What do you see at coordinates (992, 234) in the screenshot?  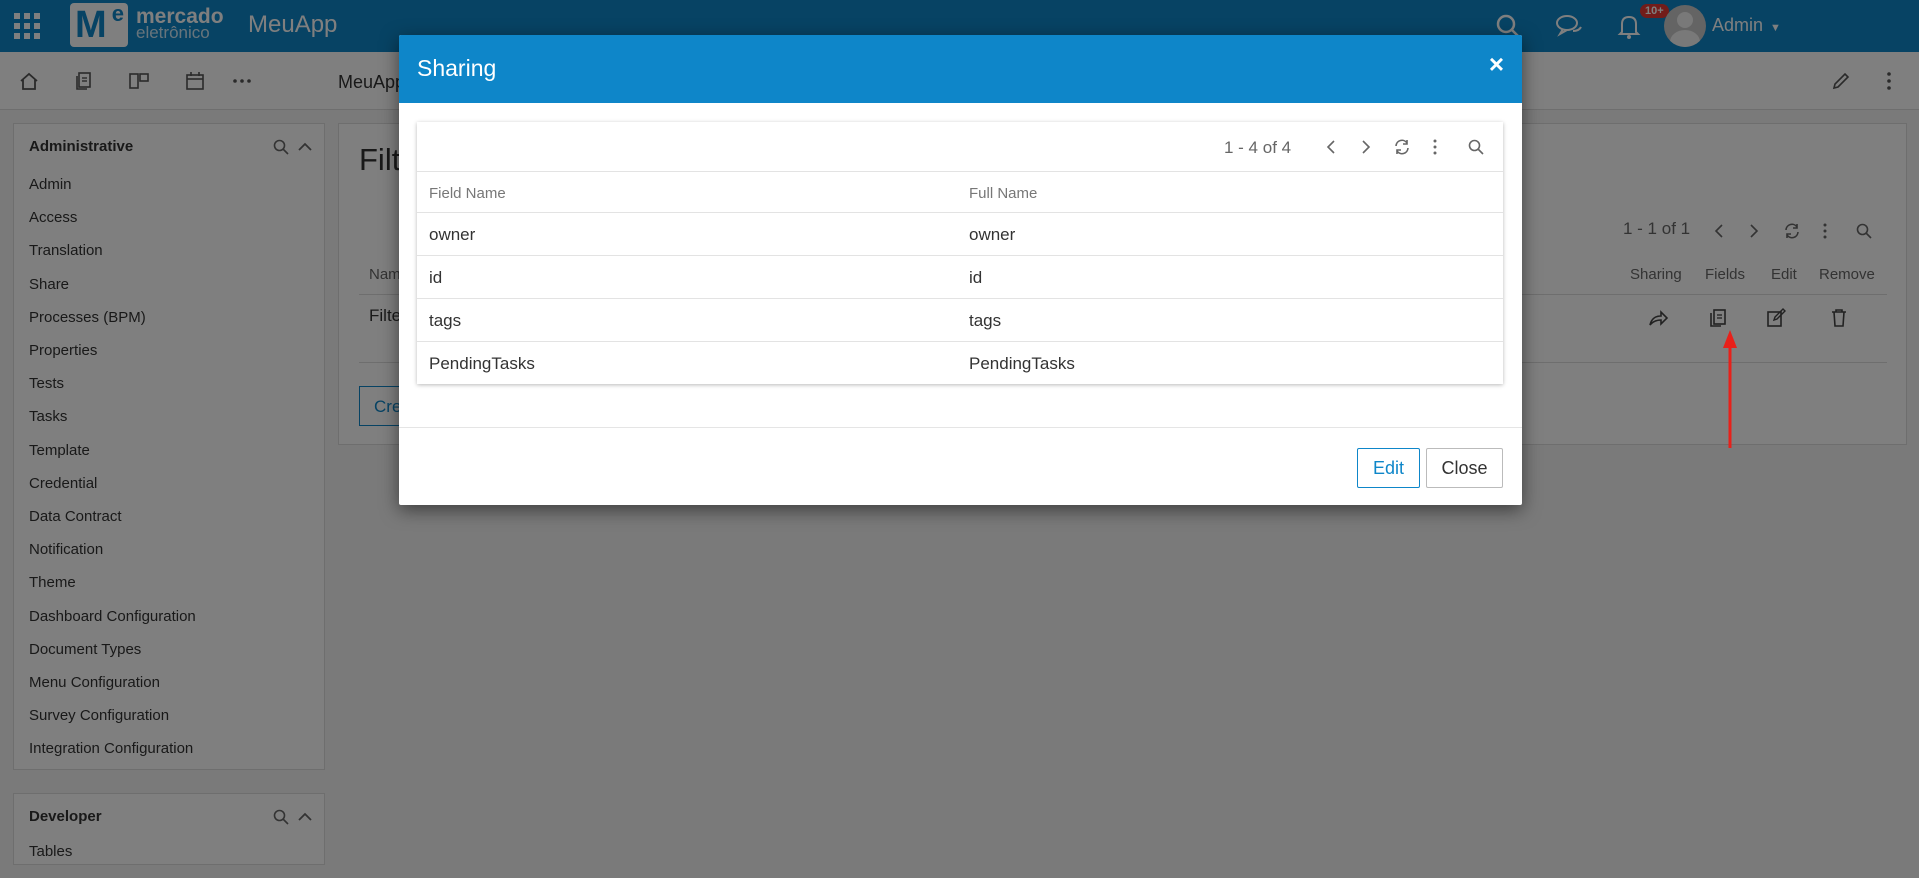 I see `cell-full-name: owner` at bounding box center [992, 234].